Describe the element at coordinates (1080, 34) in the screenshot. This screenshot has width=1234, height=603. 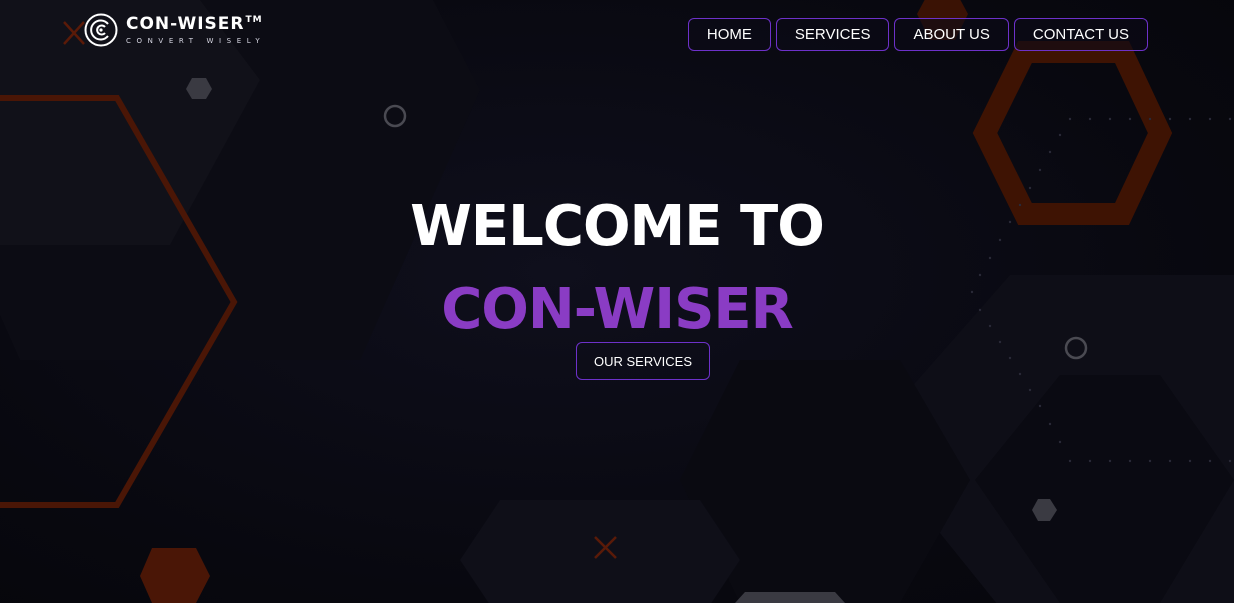
I see `nav-contact-us-button: CONTACT US` at that location.